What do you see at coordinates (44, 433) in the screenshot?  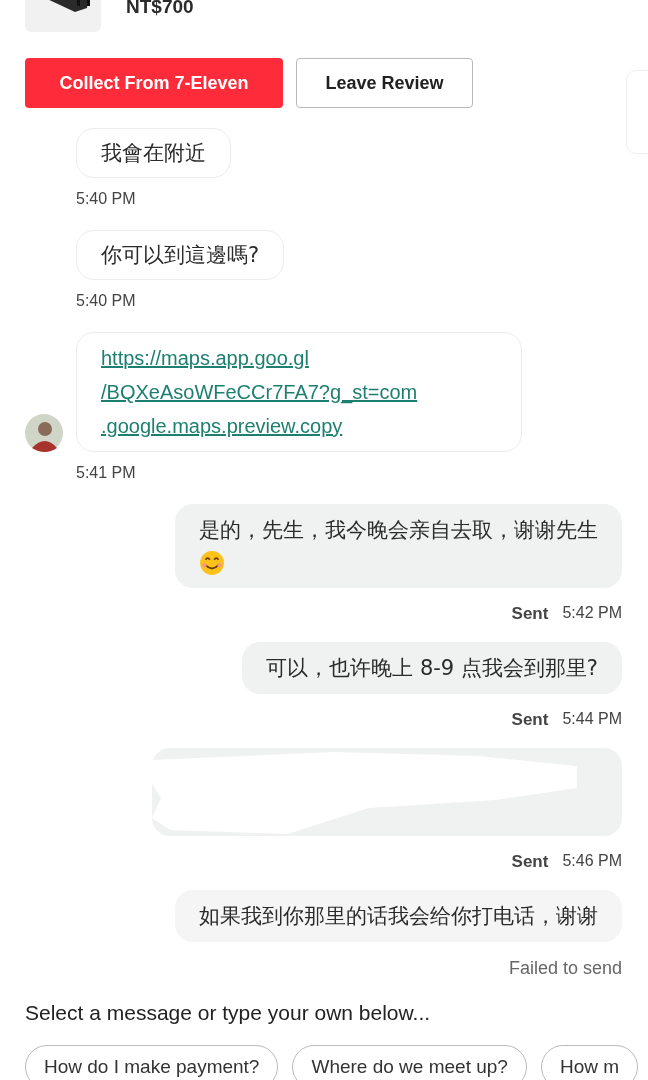 I see `avatar` at bounding box center [44, 433].